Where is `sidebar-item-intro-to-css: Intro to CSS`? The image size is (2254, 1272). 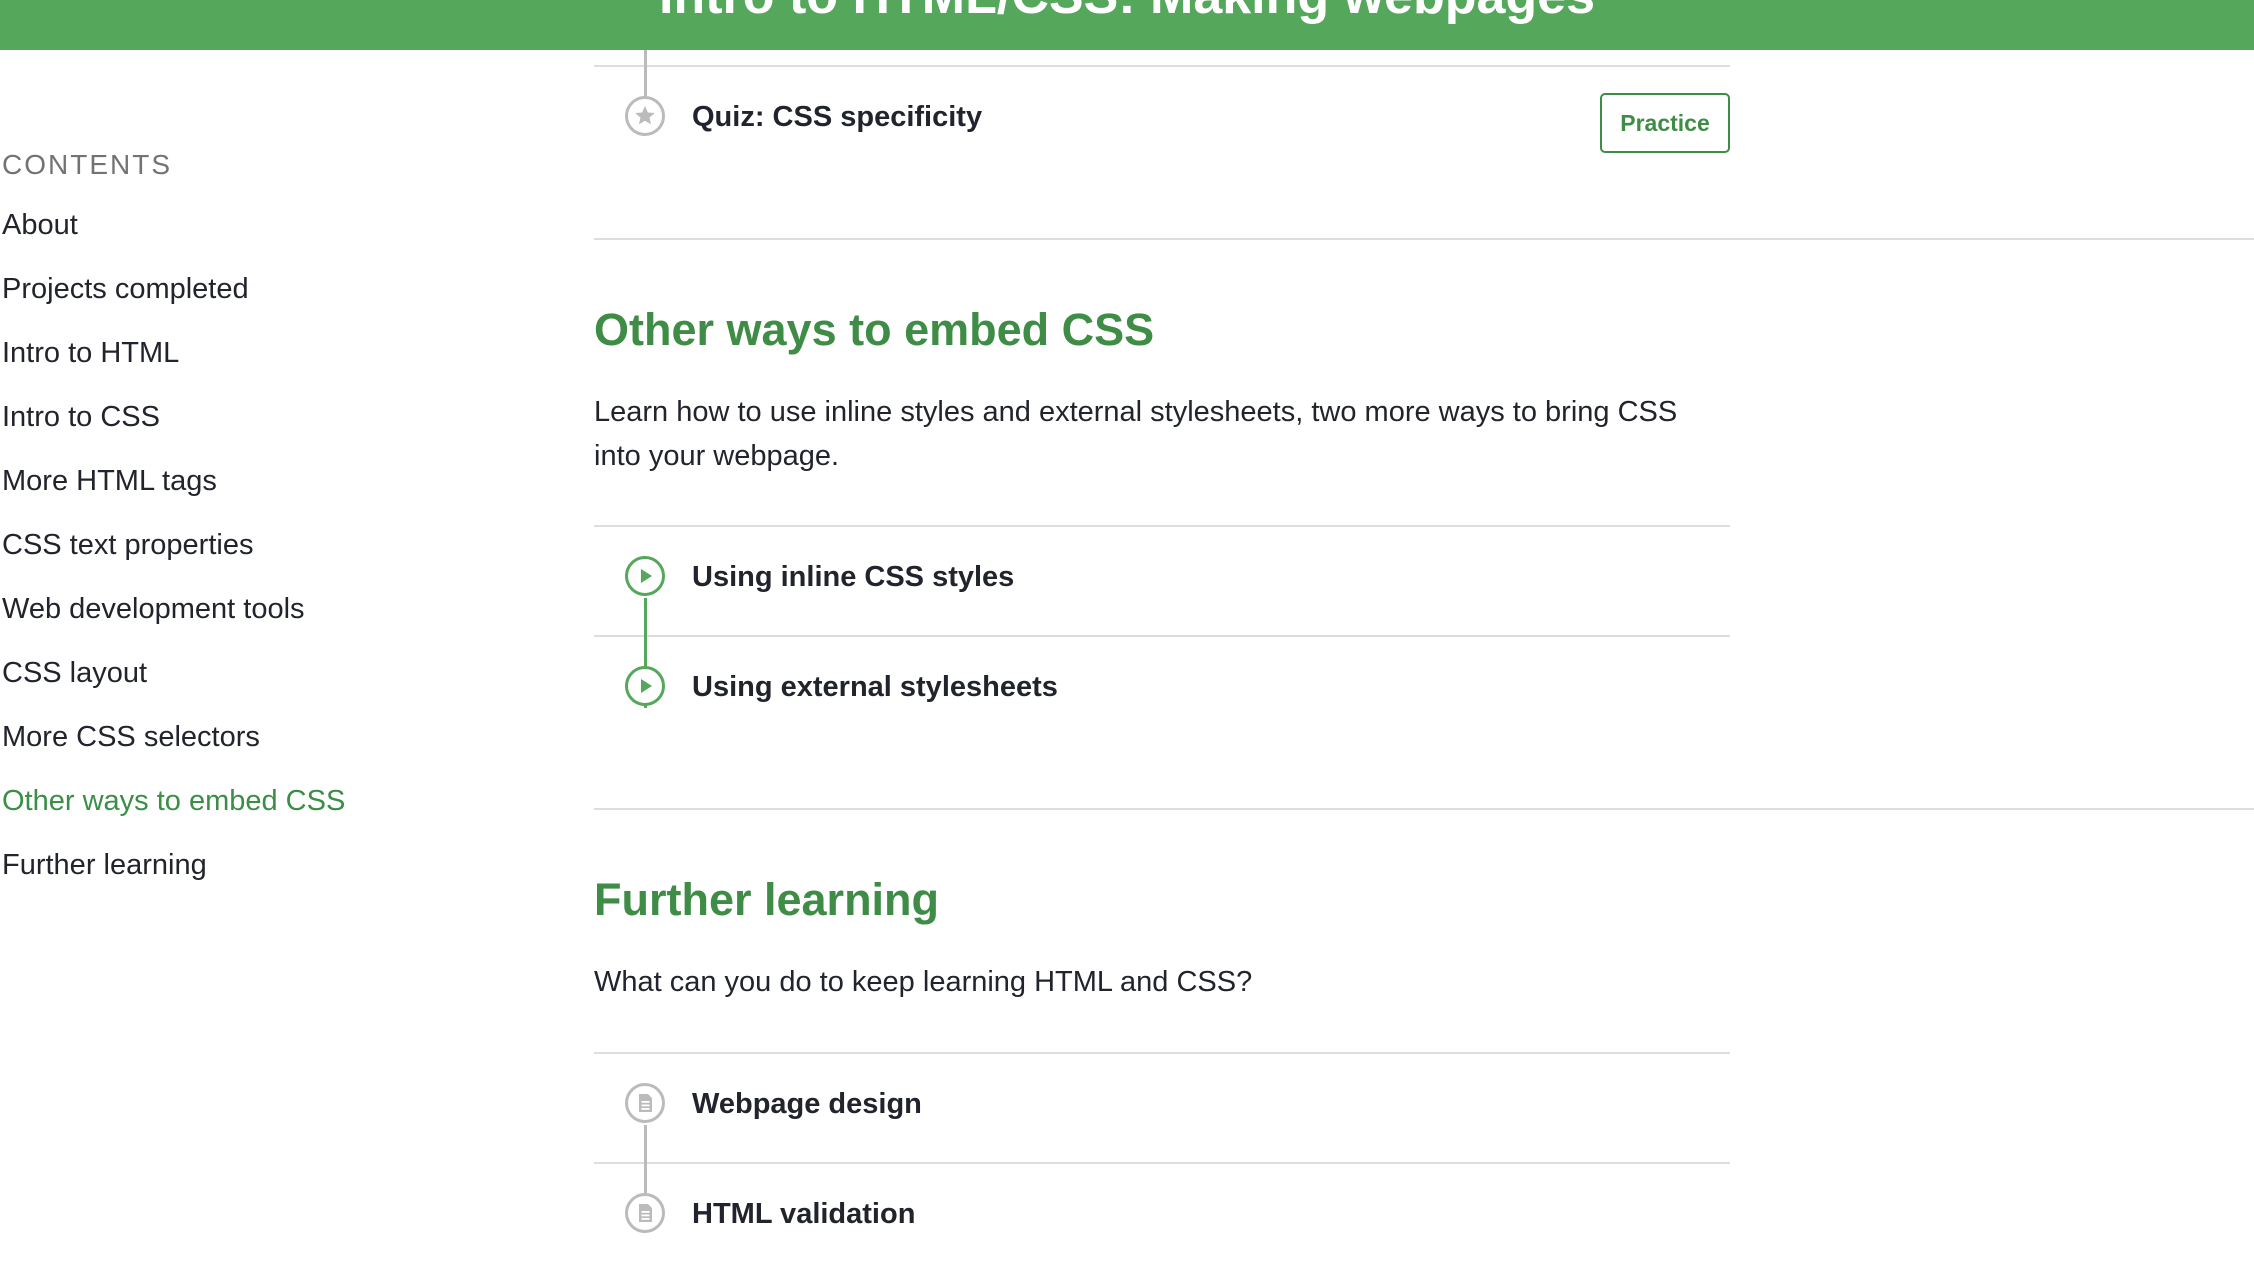
sidebar-item-intro-to-css: Intro to CSS is located at coordinates (282, 429).